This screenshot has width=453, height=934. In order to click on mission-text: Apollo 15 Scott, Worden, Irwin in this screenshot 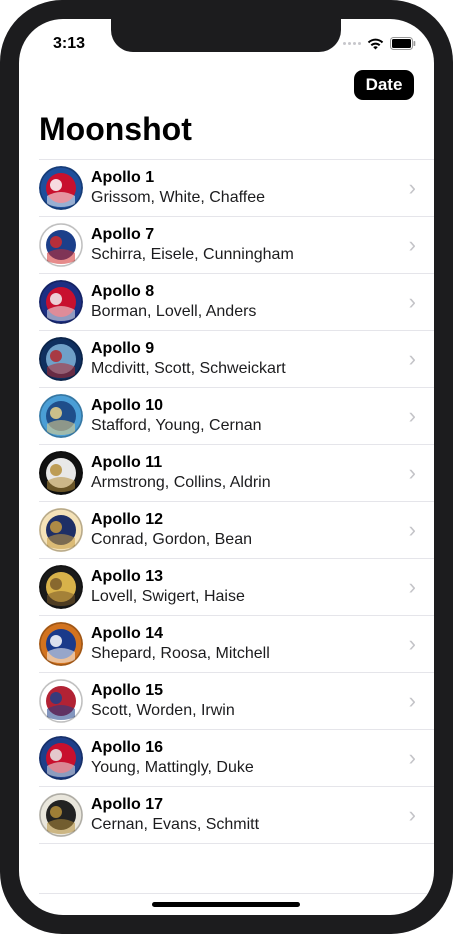, I will do `click(163, 701)`.